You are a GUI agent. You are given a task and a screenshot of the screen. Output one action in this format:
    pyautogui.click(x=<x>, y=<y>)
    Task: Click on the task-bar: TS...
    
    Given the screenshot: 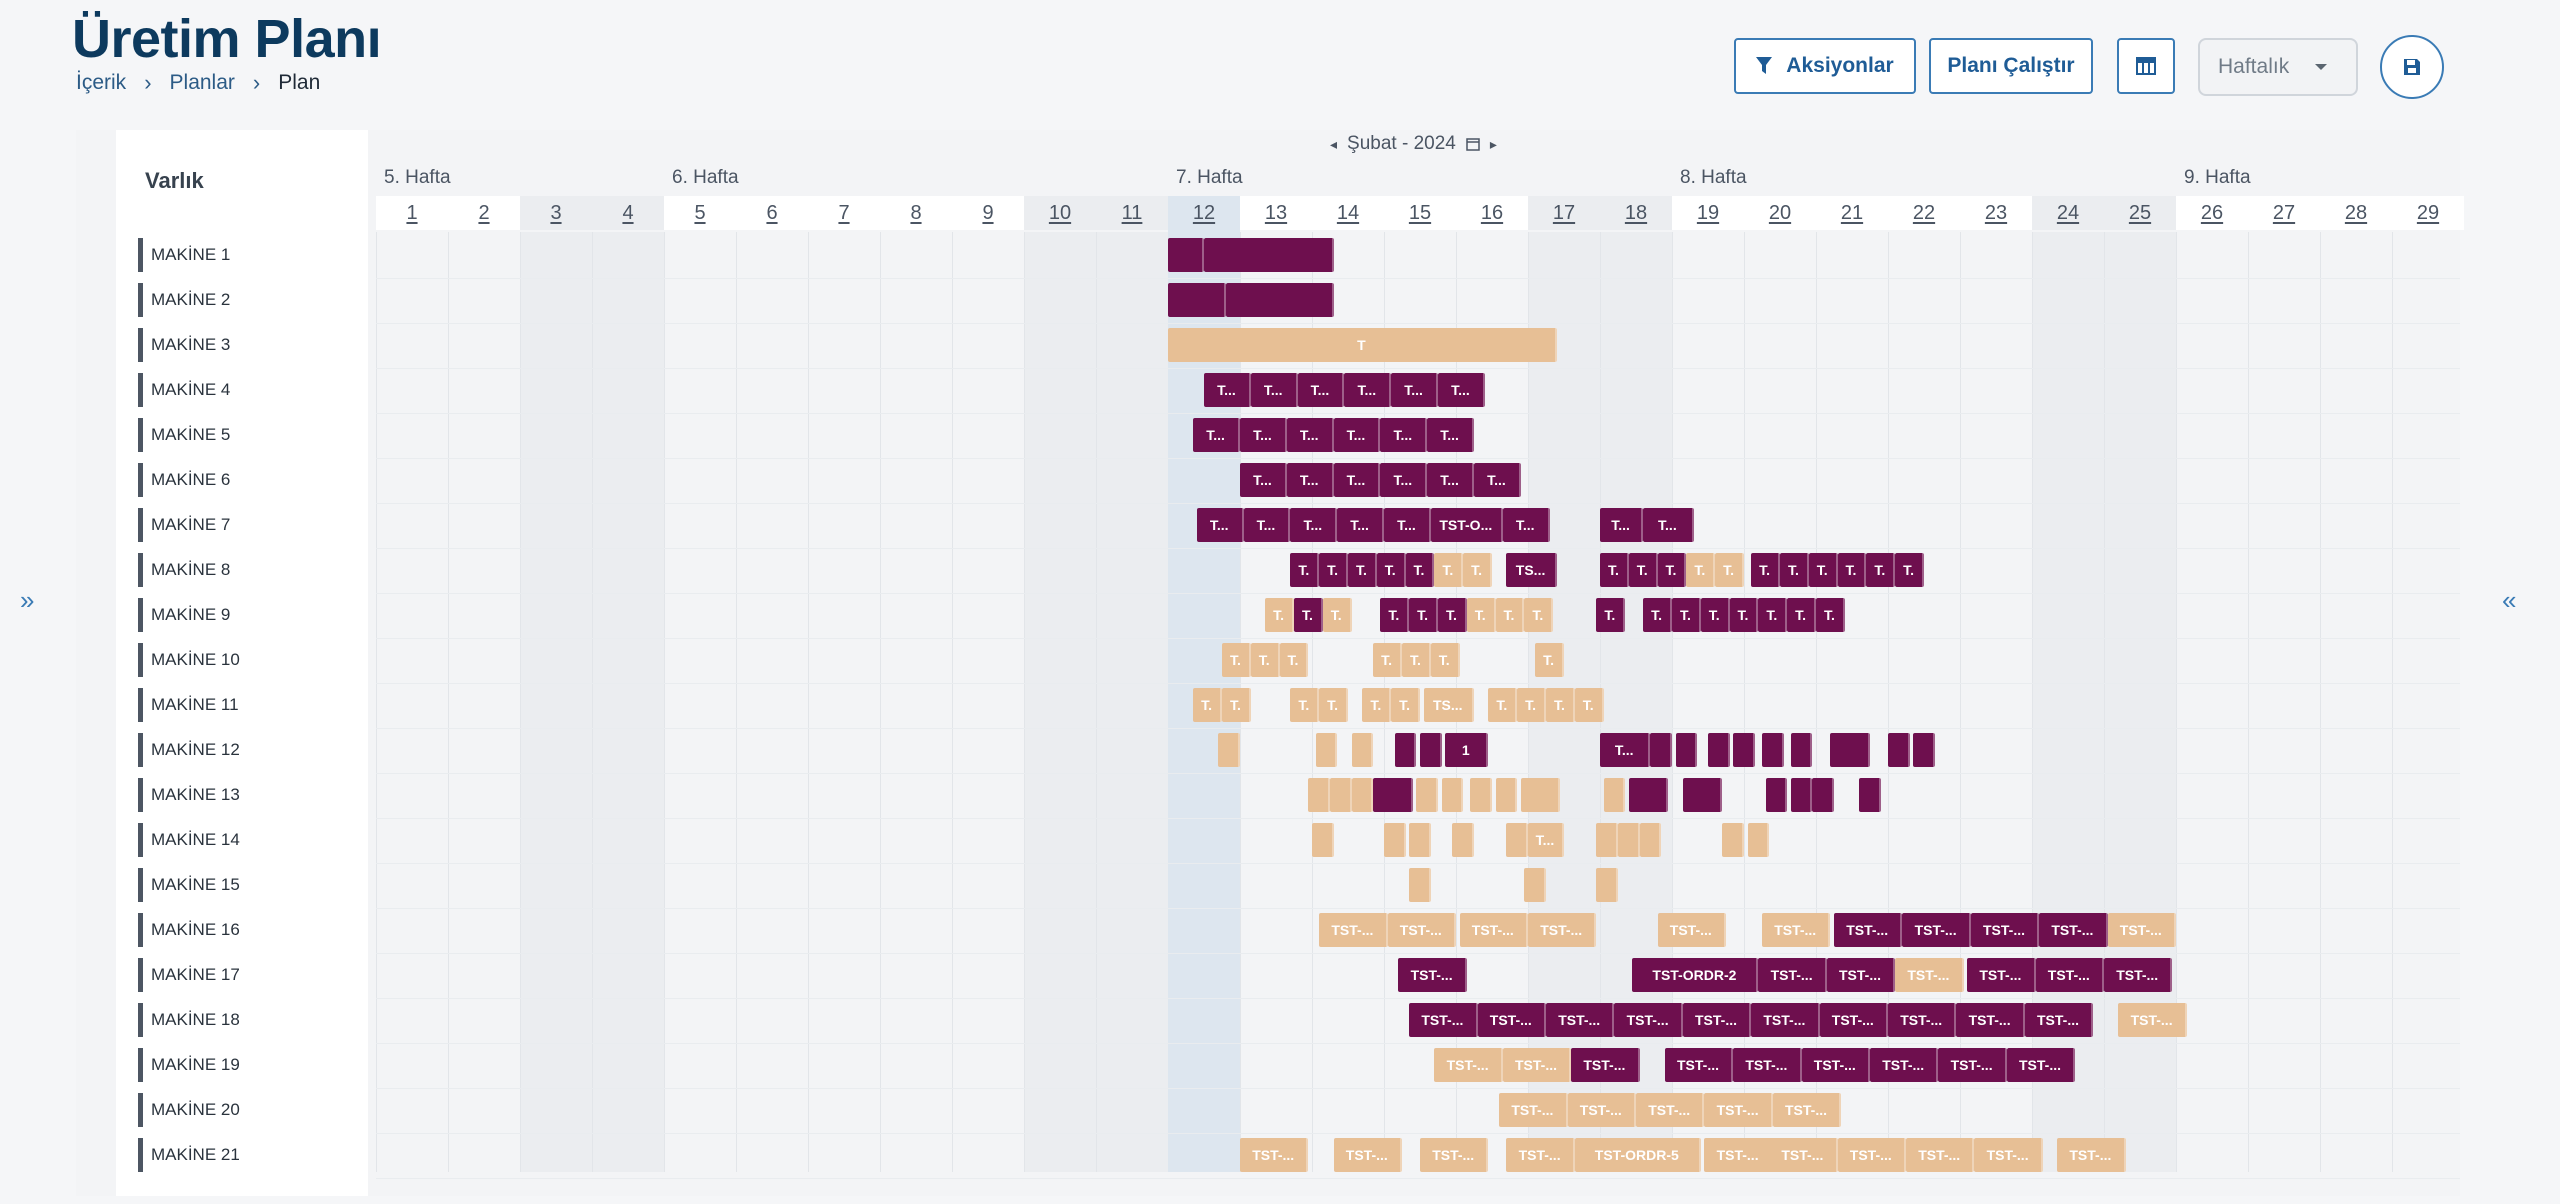 What is the action you would take?
    pyautogui.click(x=1531, y=570)
    